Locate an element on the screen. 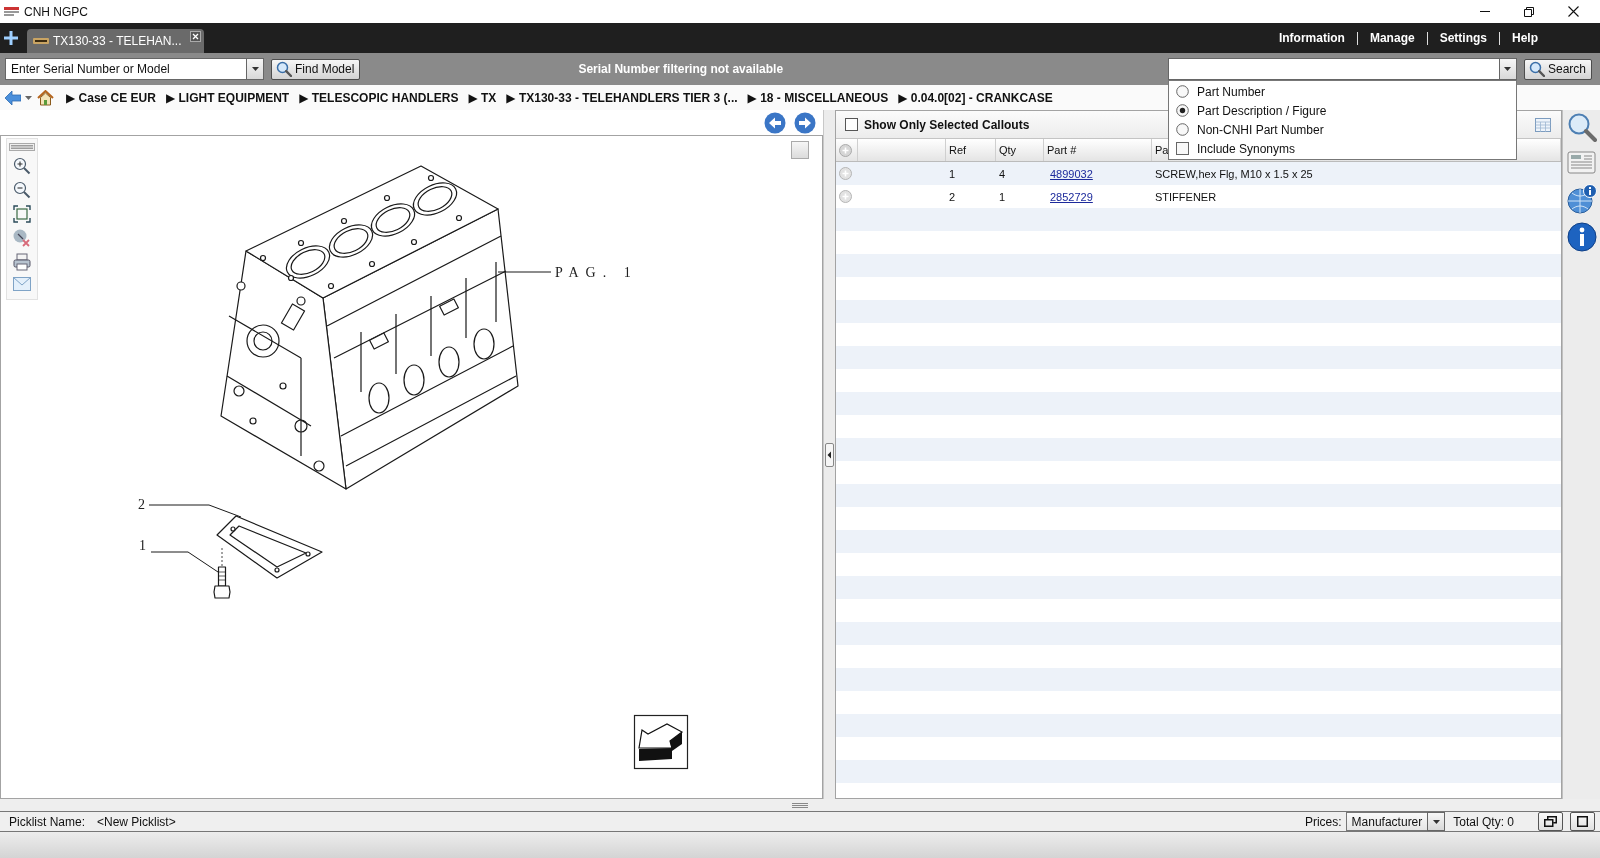  menu-item: Manage is located at coordinates (1391, 38).